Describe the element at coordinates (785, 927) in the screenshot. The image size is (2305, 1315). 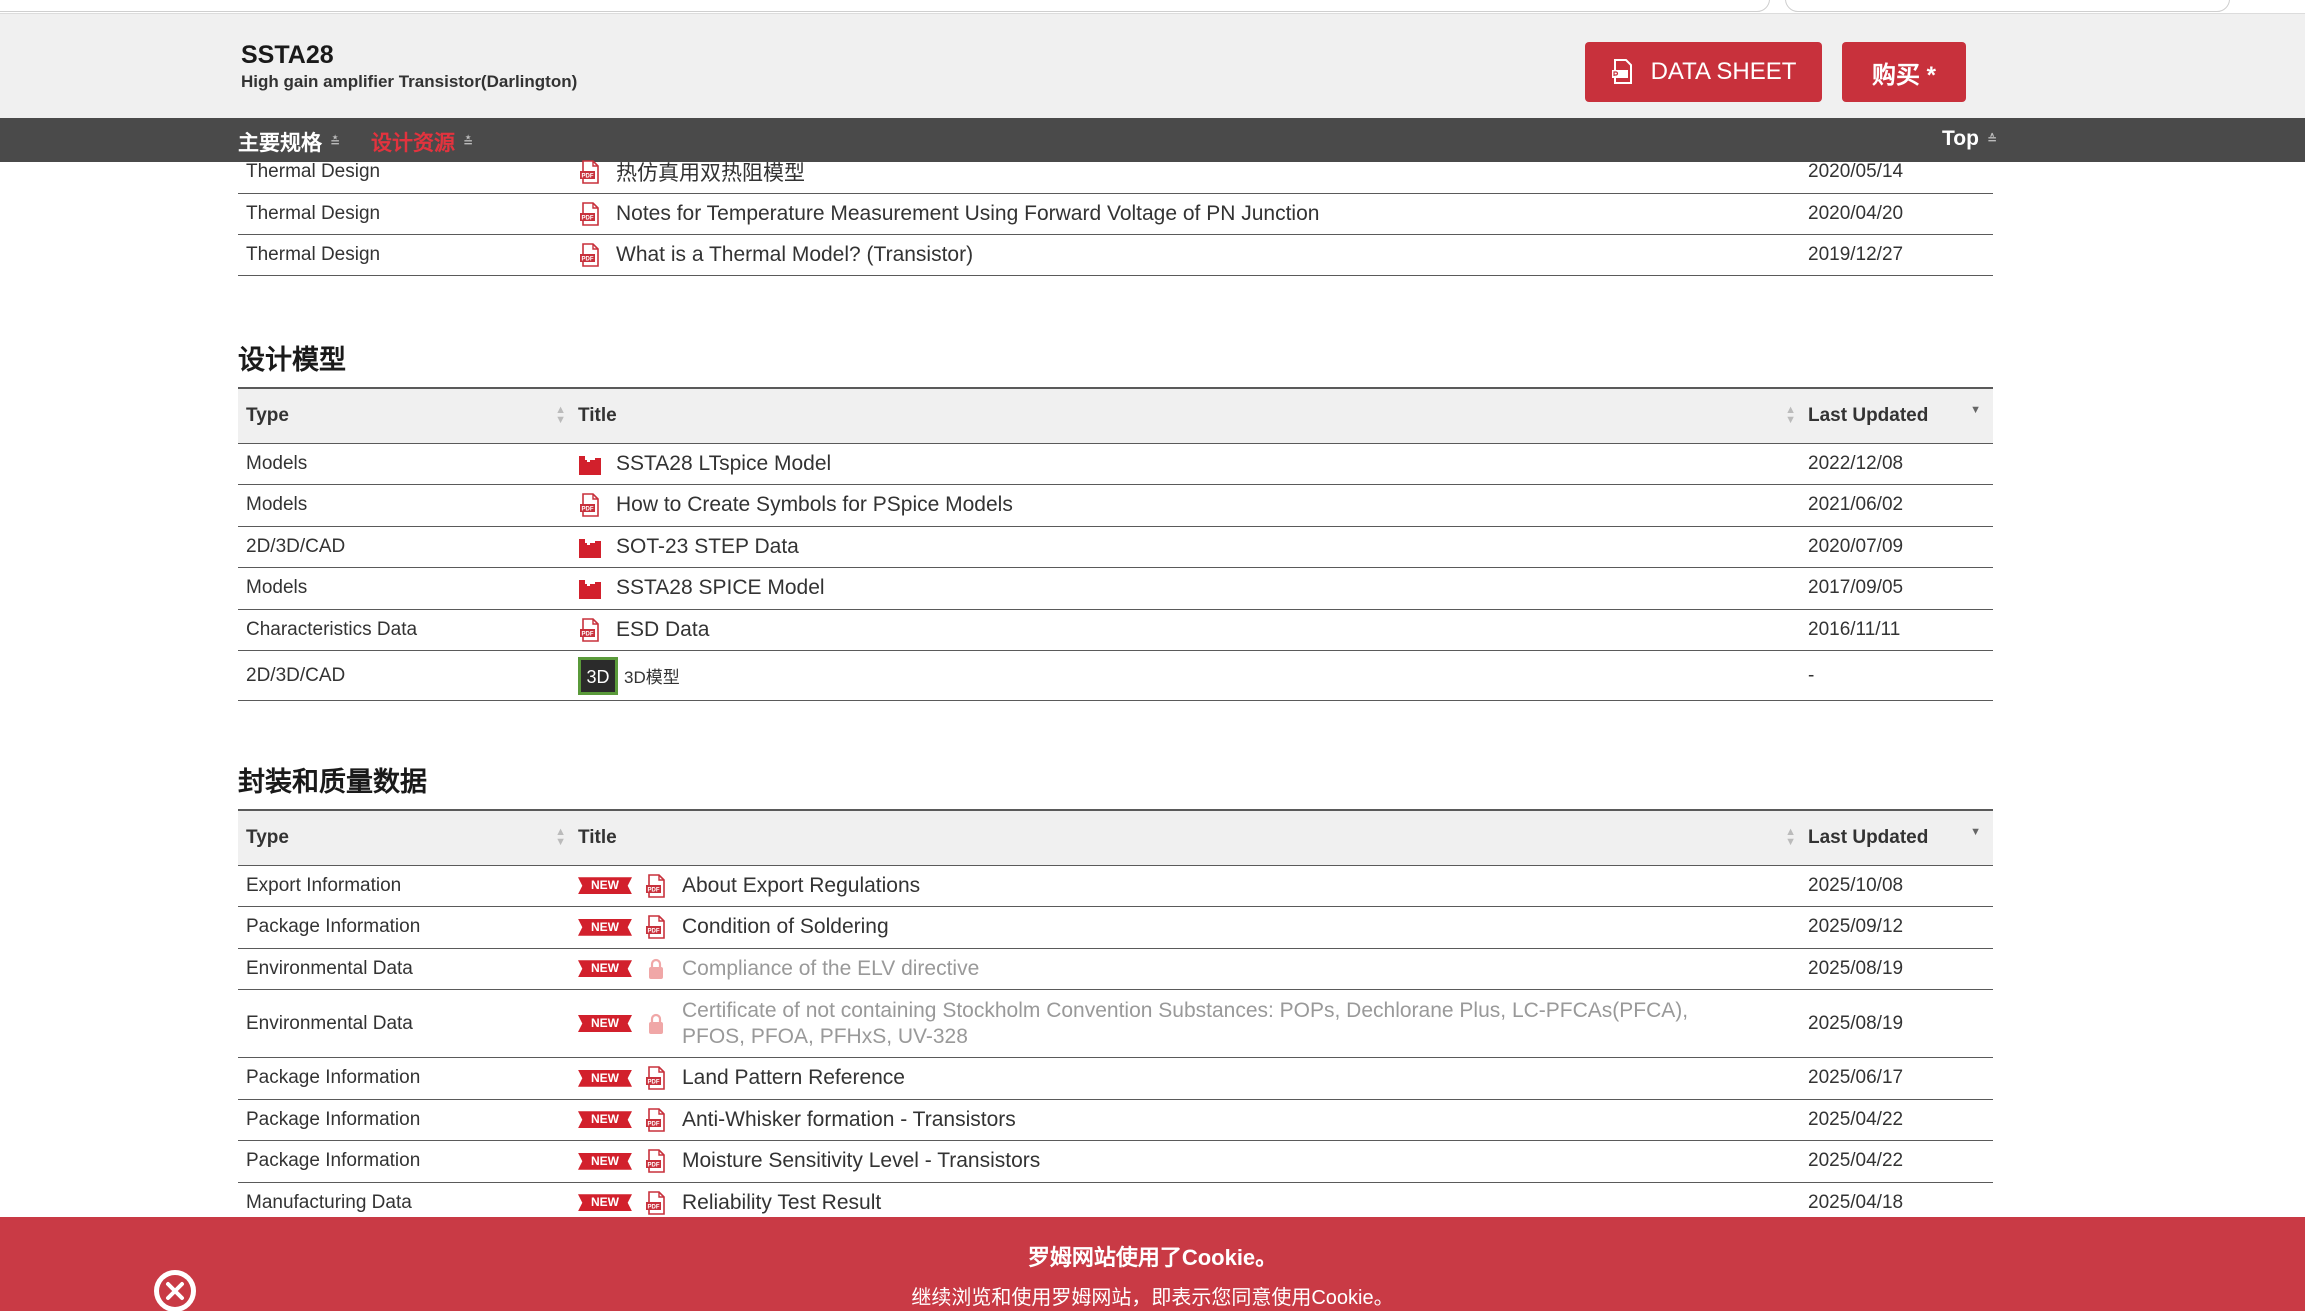
I see `document-link: Condition of Soldering` at that location.